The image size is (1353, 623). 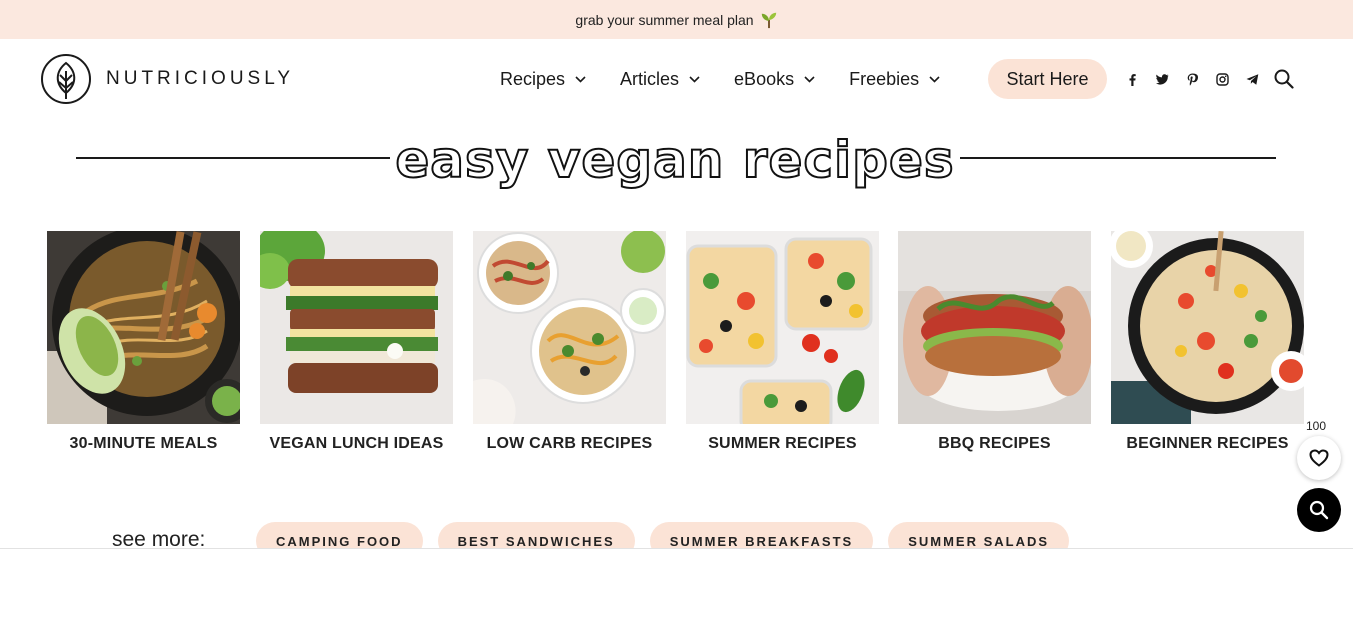 I want to click on announcement-bar: grab your summer meal plan, so click(x=676, y=19).